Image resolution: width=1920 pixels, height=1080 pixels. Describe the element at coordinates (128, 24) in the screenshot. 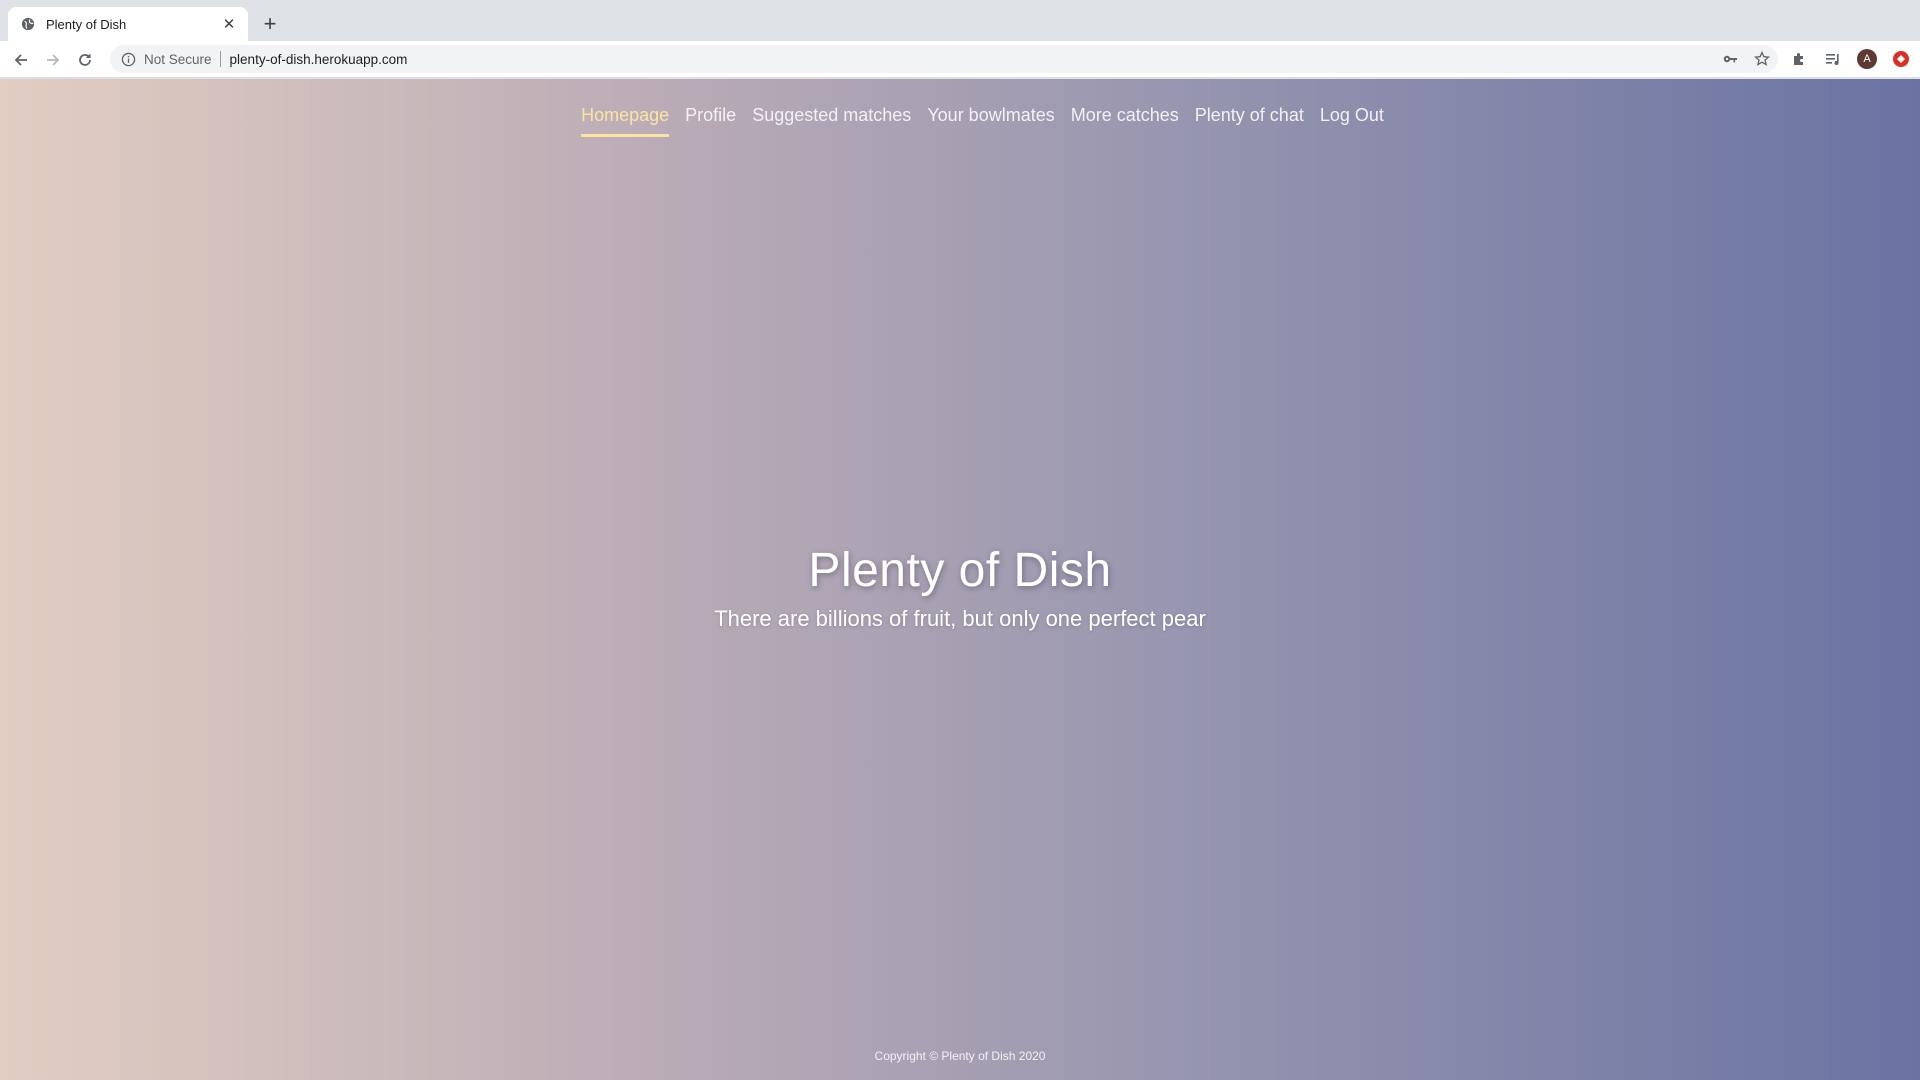

I see `browser-tab: Plenty of Dish ✕` at that location.